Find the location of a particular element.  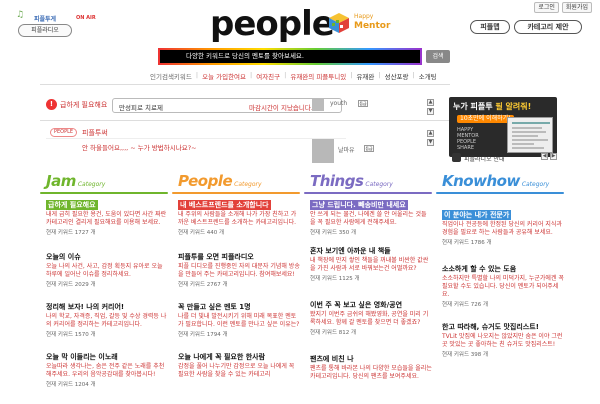

username: 날마유 is located at coordinates (346, 149).